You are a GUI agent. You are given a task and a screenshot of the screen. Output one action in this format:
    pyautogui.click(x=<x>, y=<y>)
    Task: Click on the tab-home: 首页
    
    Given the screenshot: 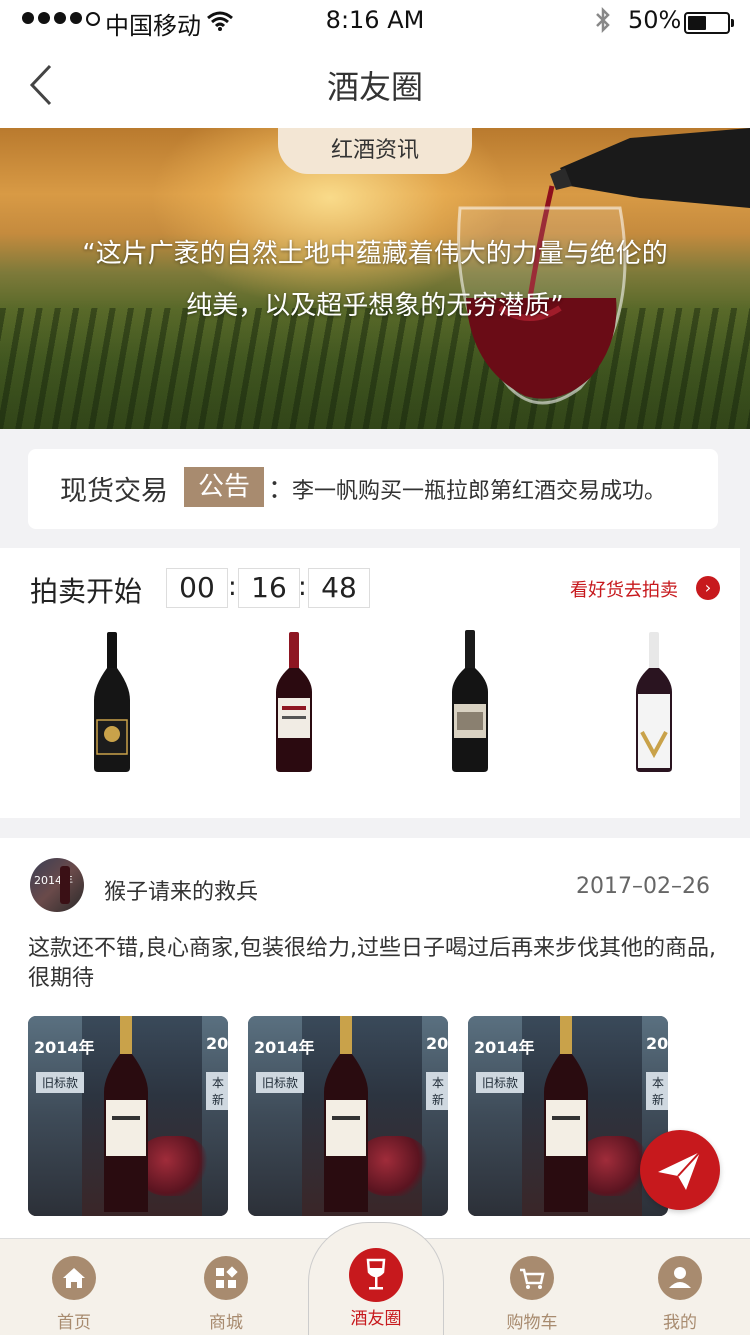 What is the action you would take?
    pyautogui.click(x=74, y=1294)
    